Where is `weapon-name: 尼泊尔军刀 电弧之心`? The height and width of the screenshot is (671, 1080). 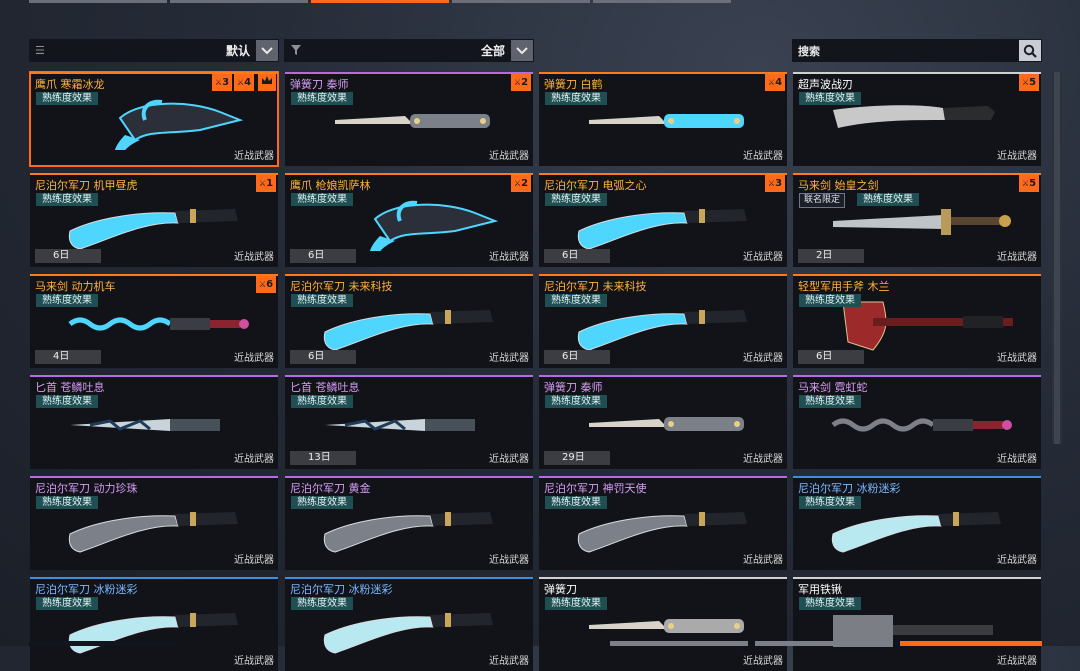
weapon-name: 尼泊尔军刀 电弧之心 is located at coordinates (595, 185).